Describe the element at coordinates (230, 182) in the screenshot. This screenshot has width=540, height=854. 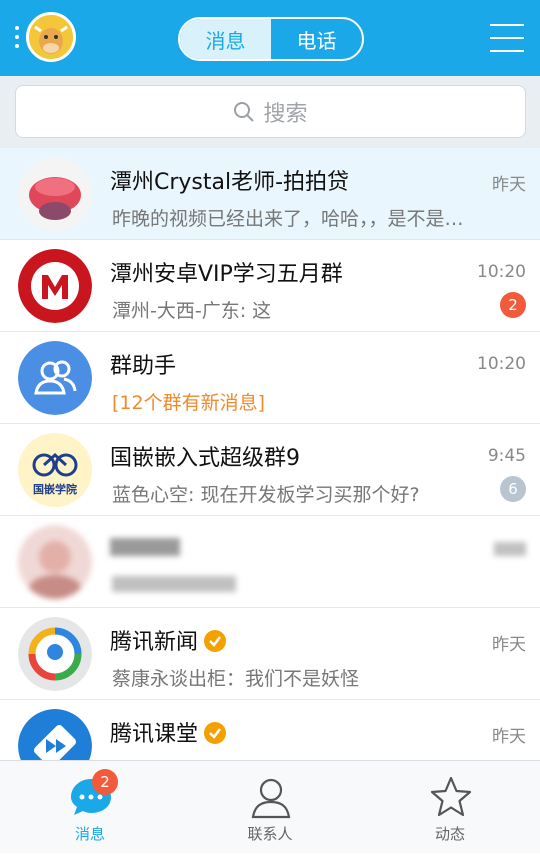
I see `conversation-title: 潭州Crystal老师-拍拍贷` at that location.